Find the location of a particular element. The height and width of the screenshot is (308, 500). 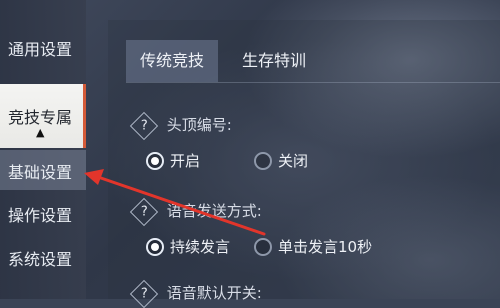

sidebar-item-competitive: 竞技专属 ▲ is located at coordinates (43, 116).